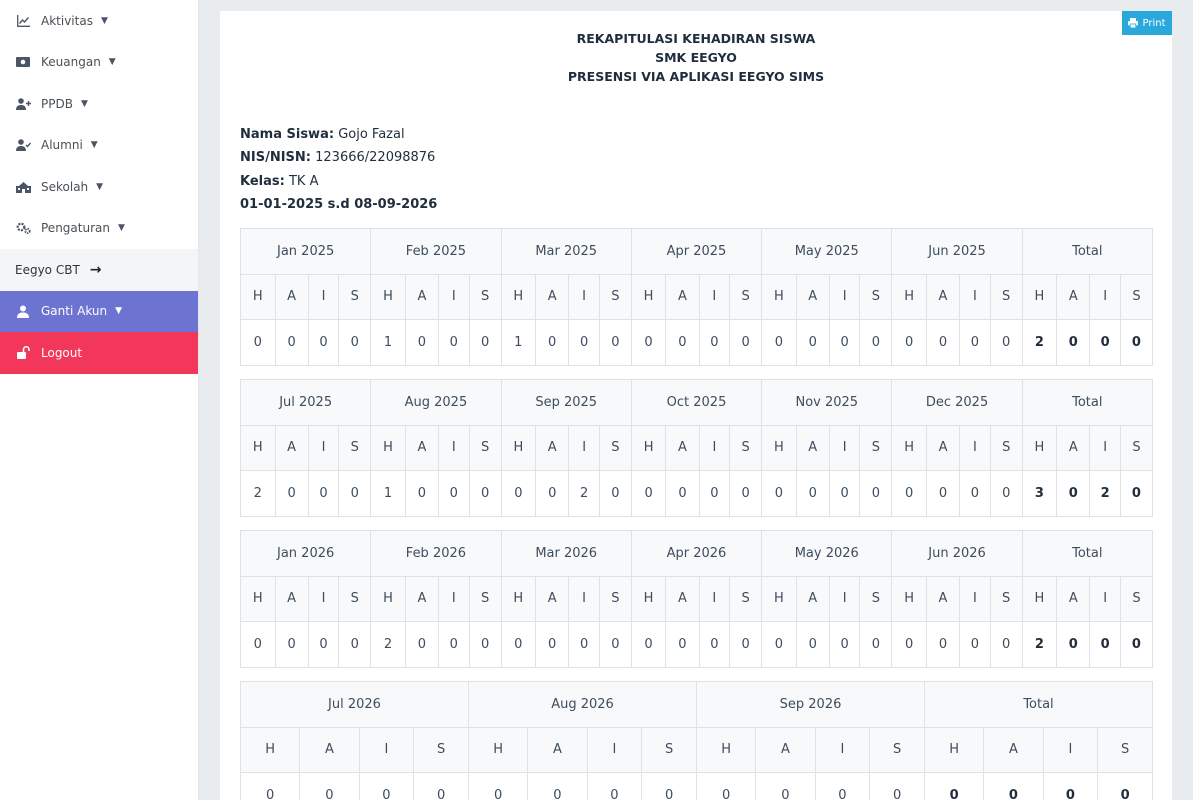  I want to click on sidebar-item-ganti-akun: Ganti Akun ▼, so click(99, 311).